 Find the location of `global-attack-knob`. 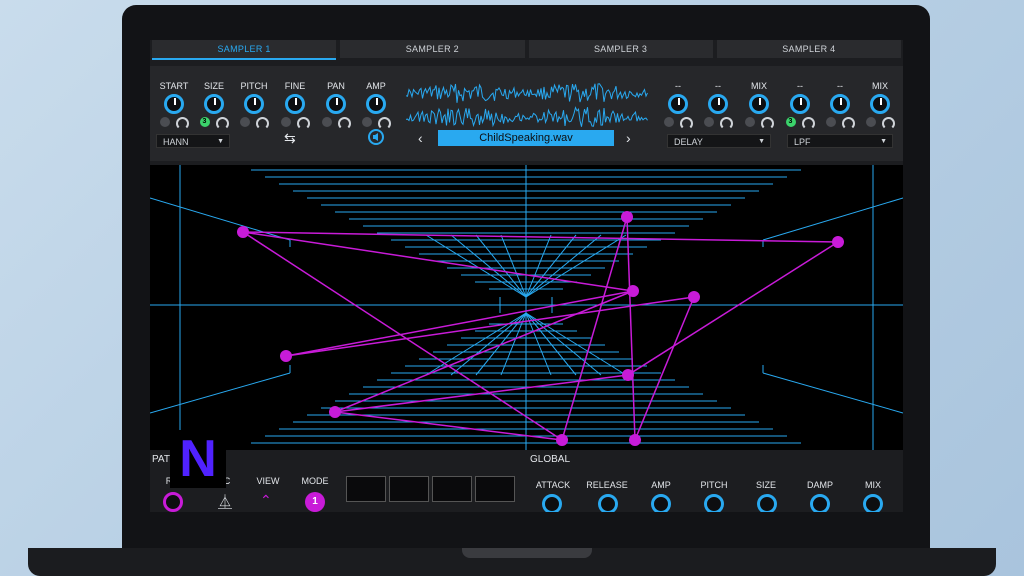

global-attack-knob is located at coordinates (552, 503).